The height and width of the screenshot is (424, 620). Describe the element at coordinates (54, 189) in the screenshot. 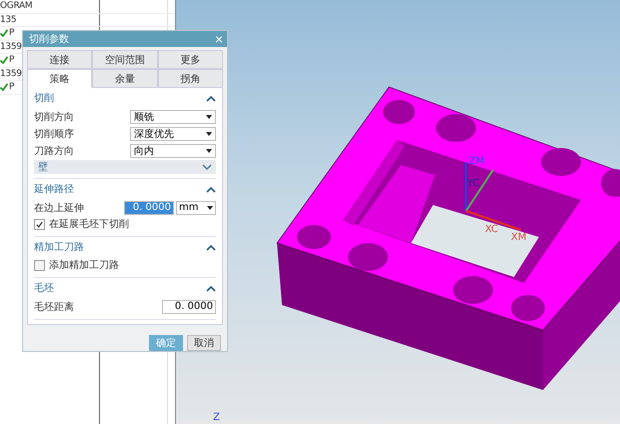

I see `section-title: 延伸路径` at that location.